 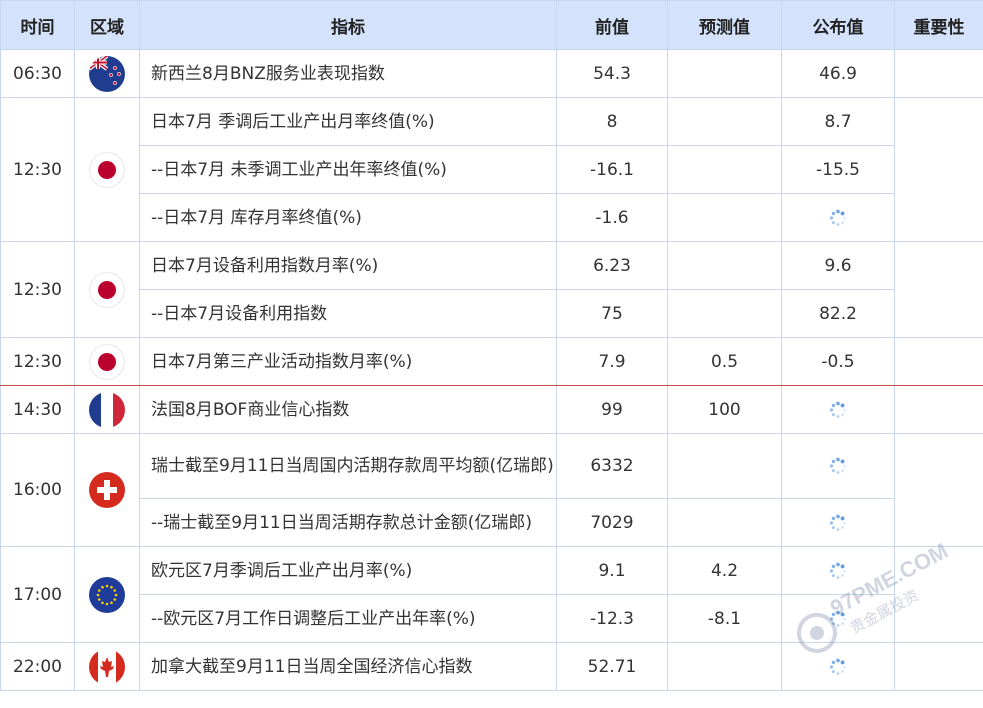 I want to click on previous-value: 75, so click(x=612, y=313).